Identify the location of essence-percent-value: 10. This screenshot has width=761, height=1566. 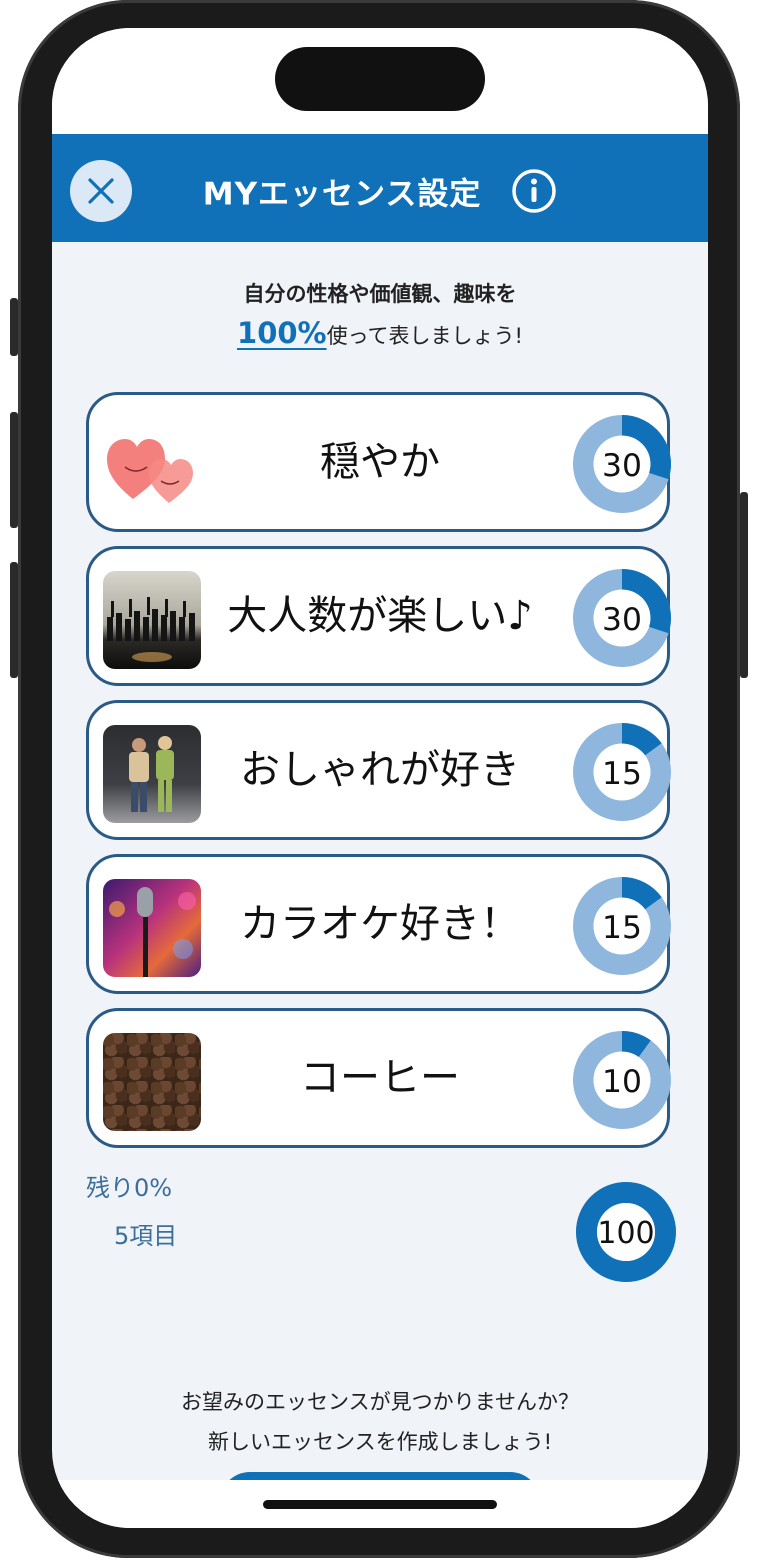
(622, 1082).